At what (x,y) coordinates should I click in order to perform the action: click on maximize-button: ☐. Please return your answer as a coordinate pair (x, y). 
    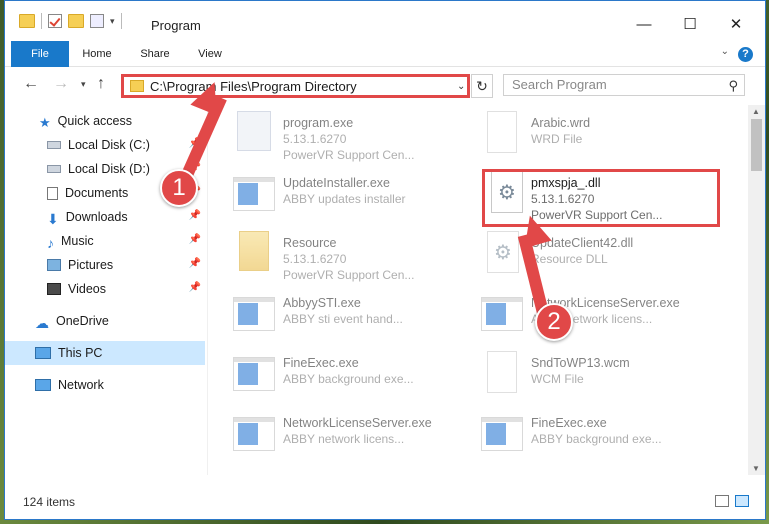
    Looking at the image, I should click on (690, 24).